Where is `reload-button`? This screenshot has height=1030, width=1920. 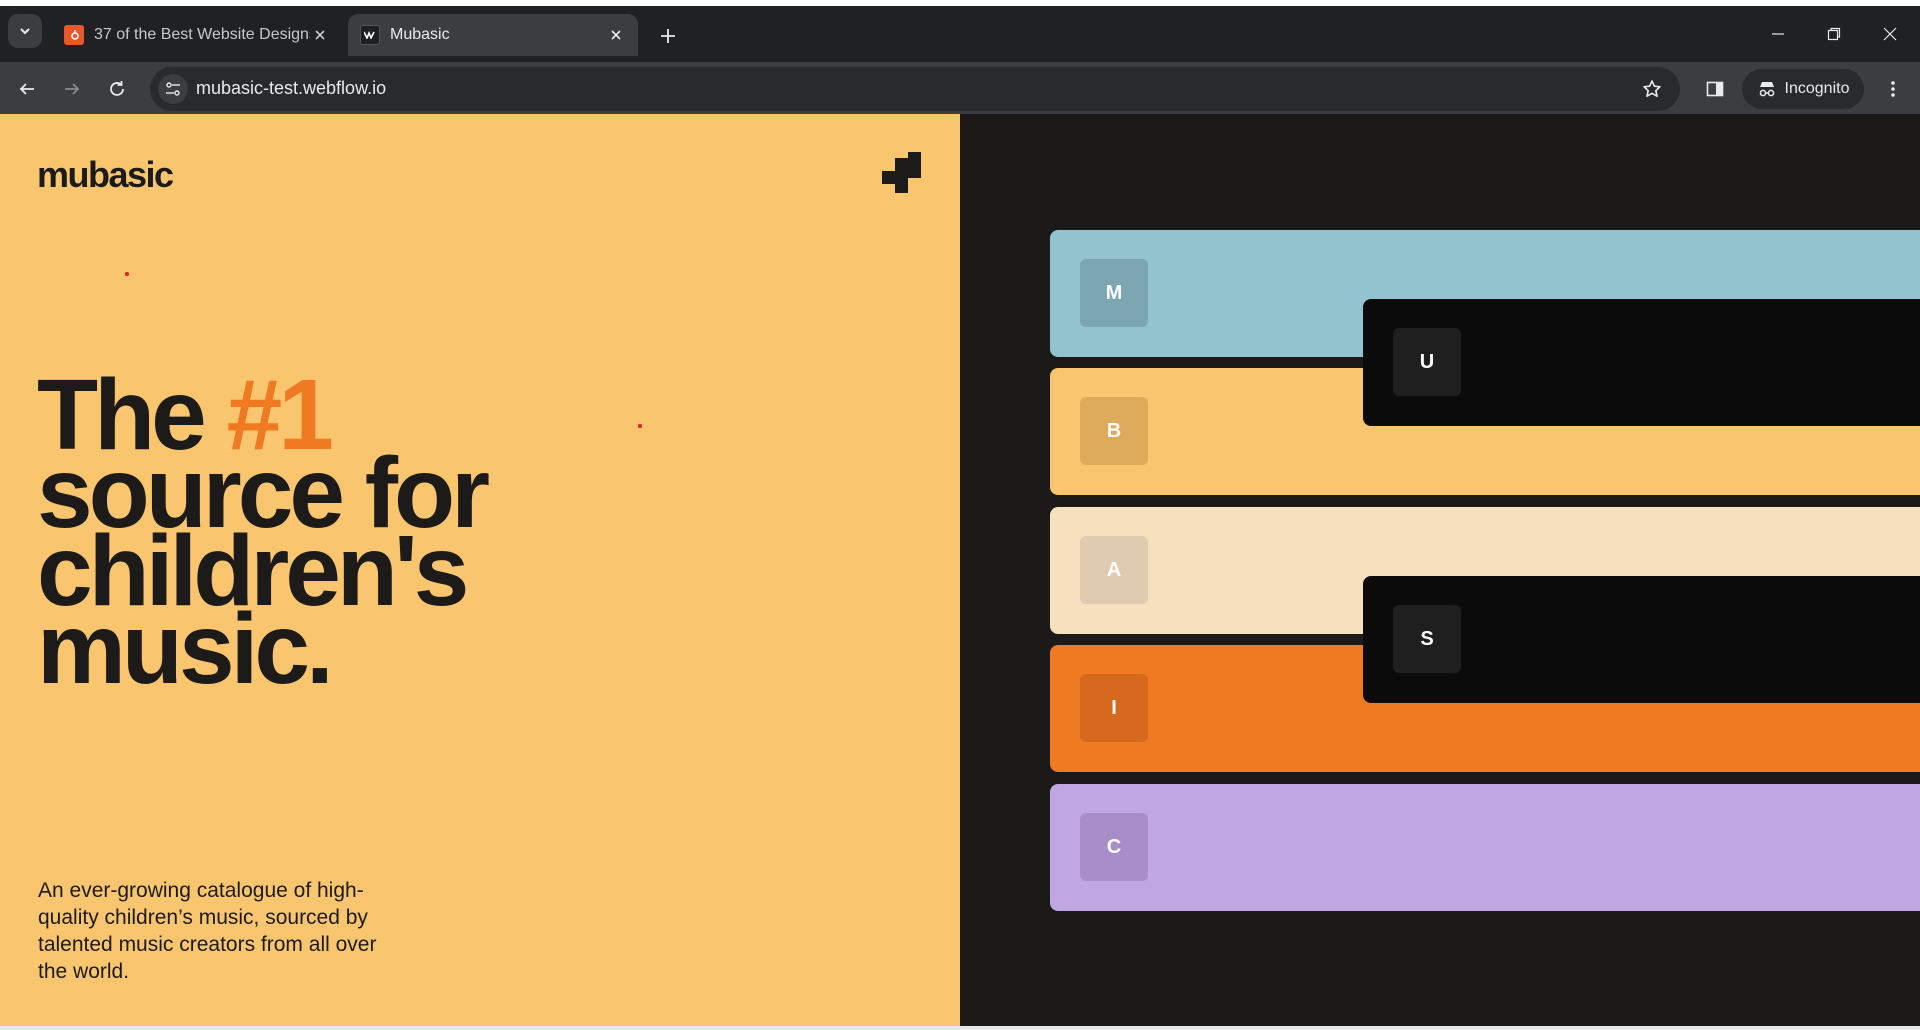
reload-button is located at coordinates (117, 89).